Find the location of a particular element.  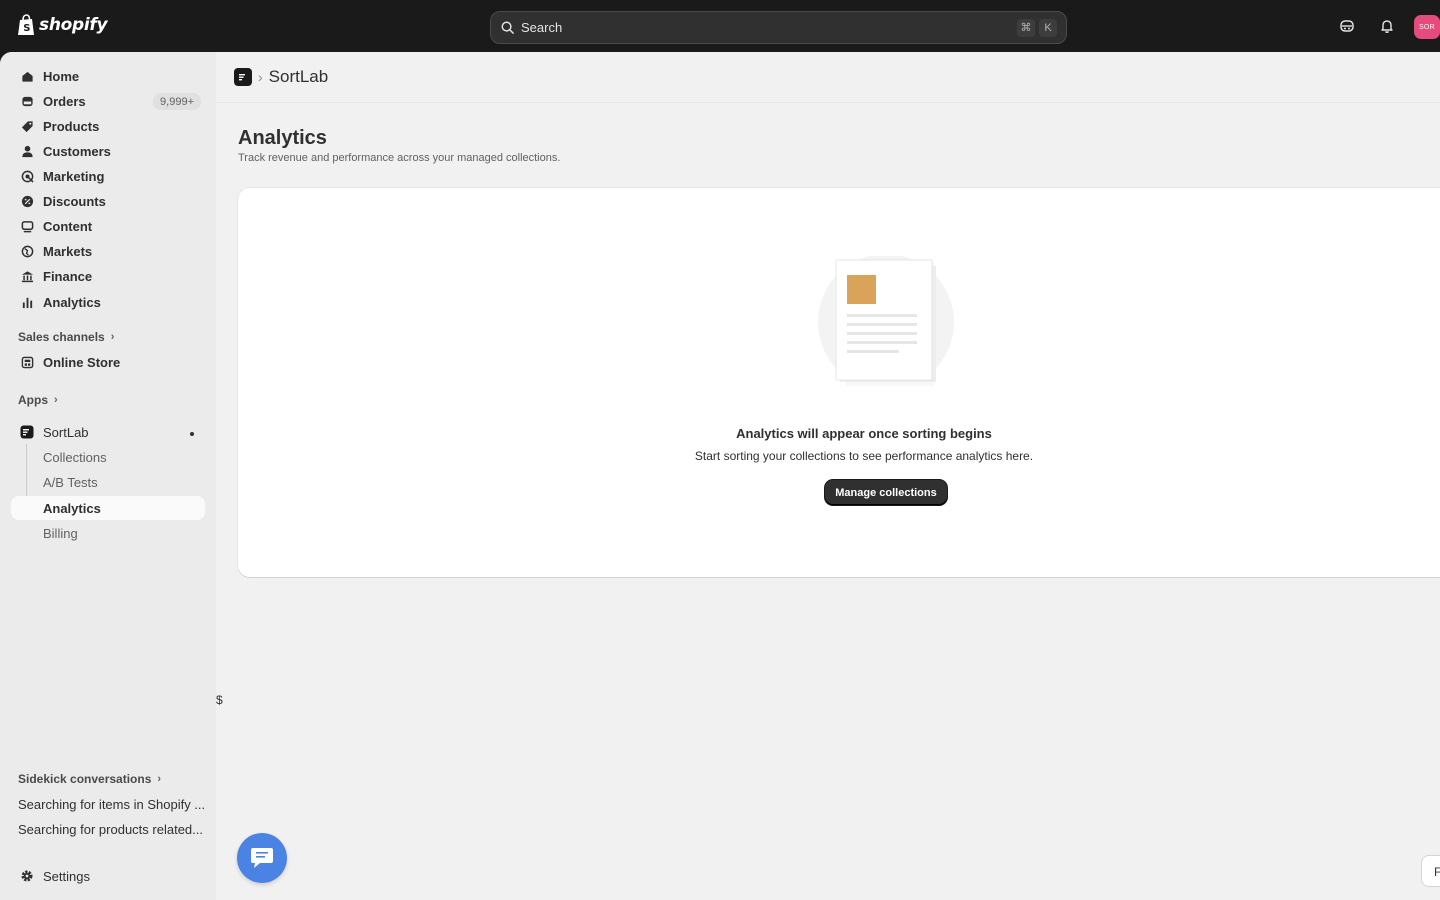

sidekick-icon is located at coordinates (1347, 26).